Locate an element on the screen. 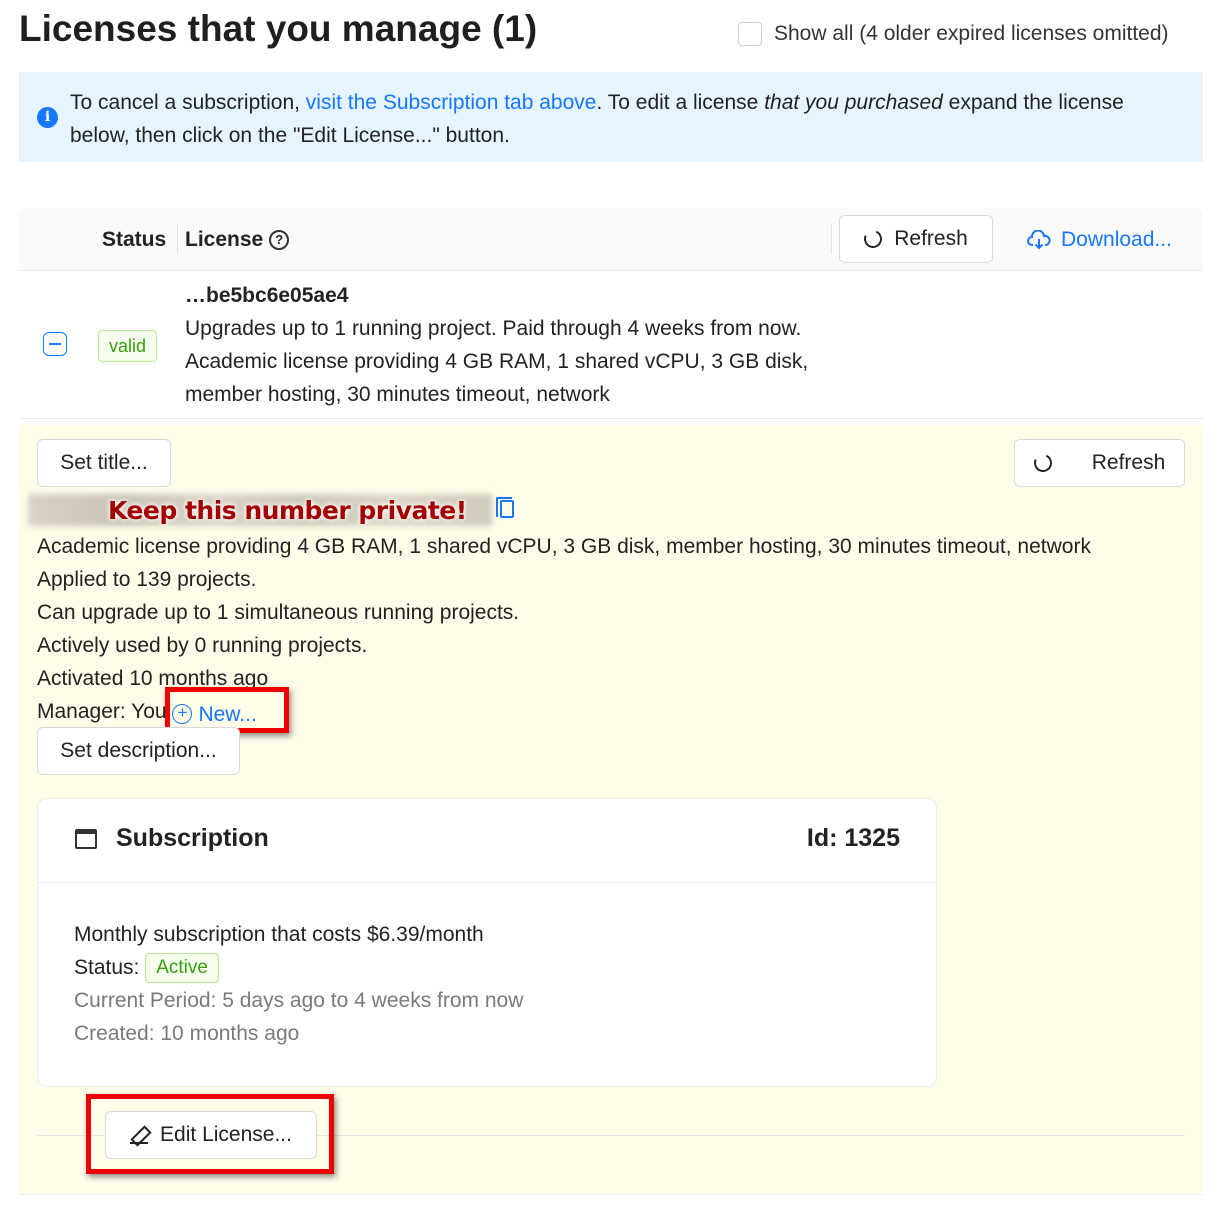 This screenshot has height=1219, width=1219. license-key: …be5bc6e05ae4 is located at coordinates (267, 295).